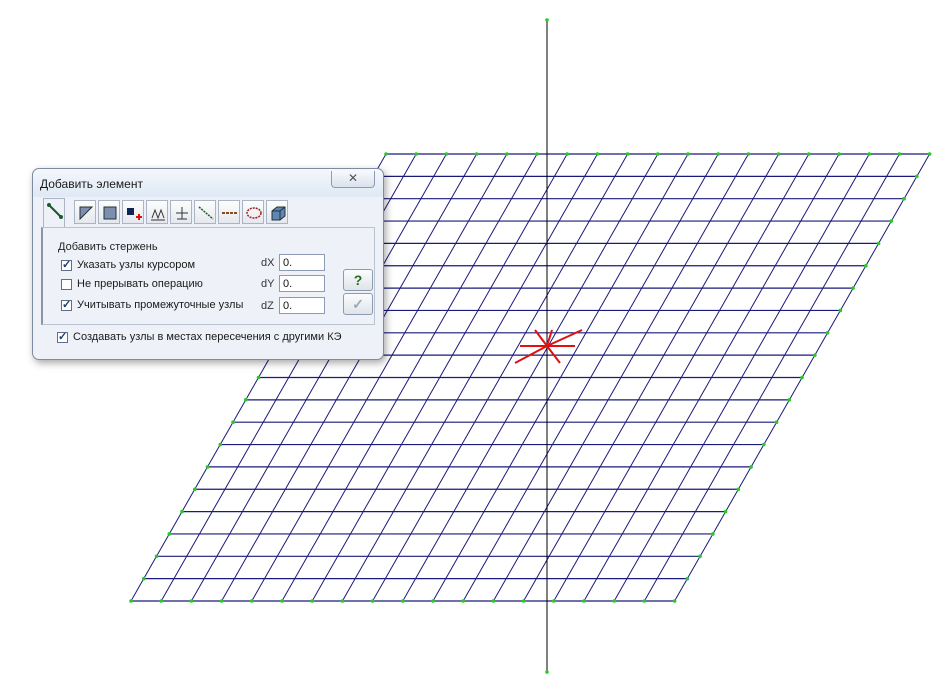  Describe the element at coordinates (353, 179) in the screenshot. I see `close-button: ✕` at that location.